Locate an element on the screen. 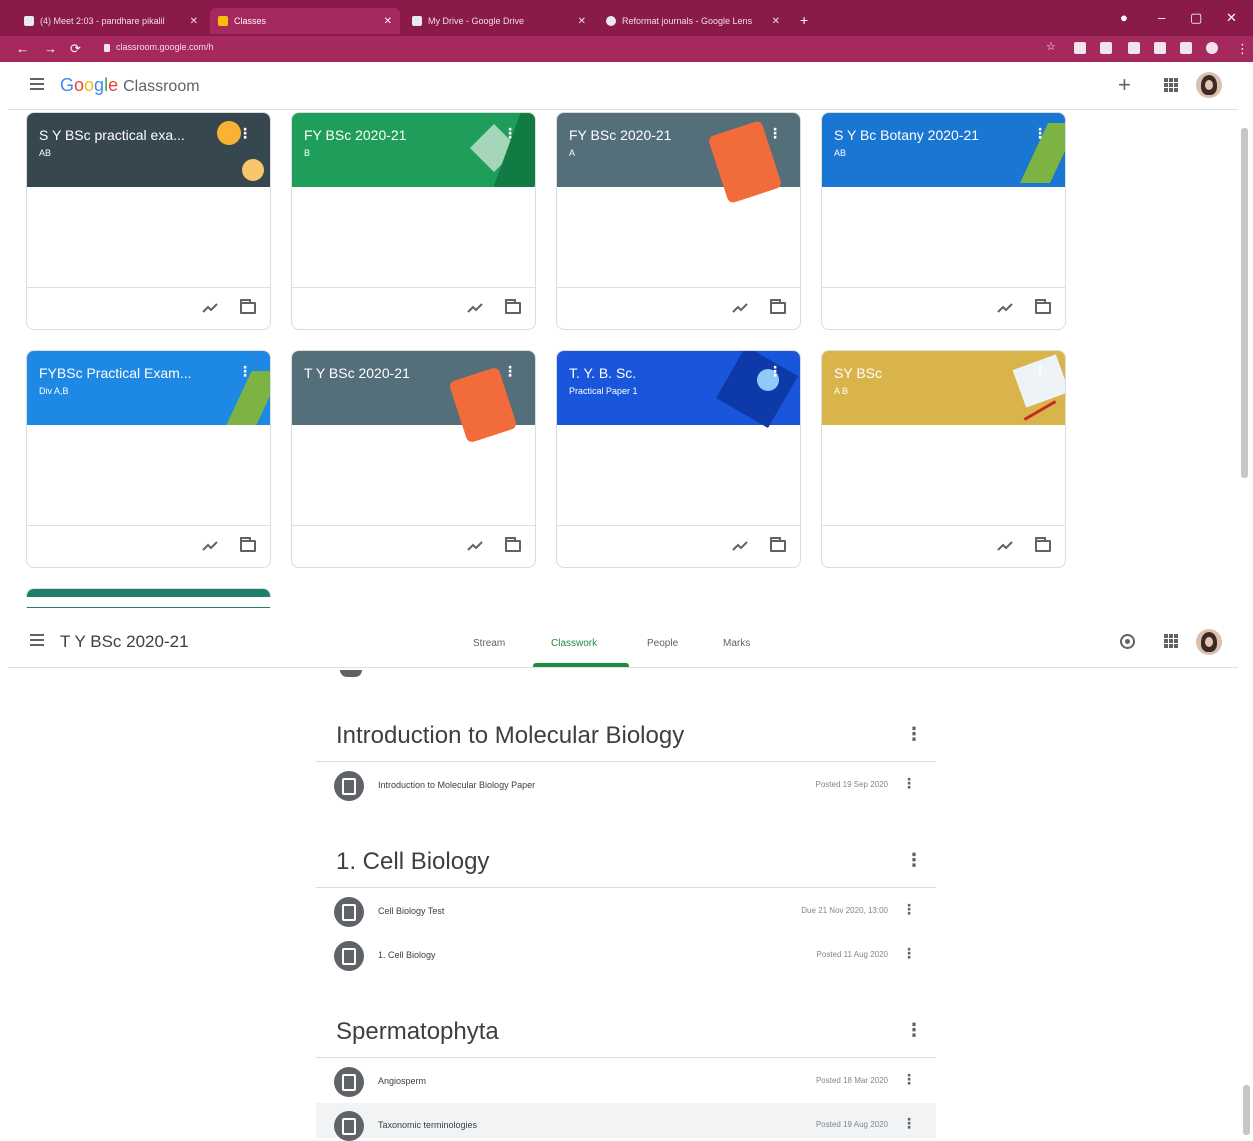 This screenshot has height=1141, width=1253. item-title: Cell Biology Test is located at coordinates (411, 911).